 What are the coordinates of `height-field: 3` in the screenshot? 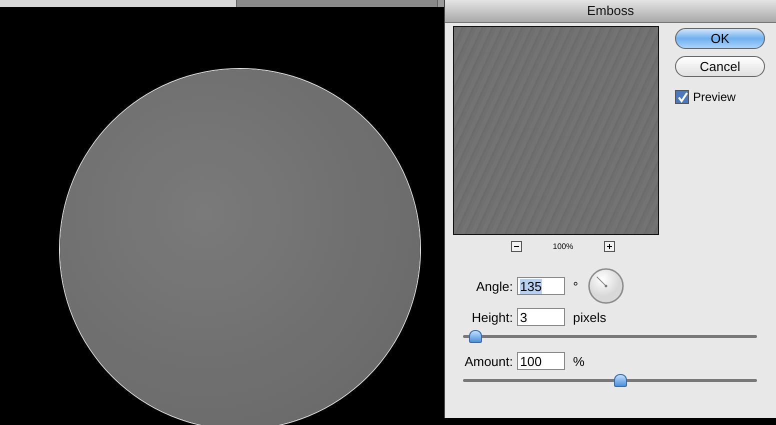 It's located at (541, 317).